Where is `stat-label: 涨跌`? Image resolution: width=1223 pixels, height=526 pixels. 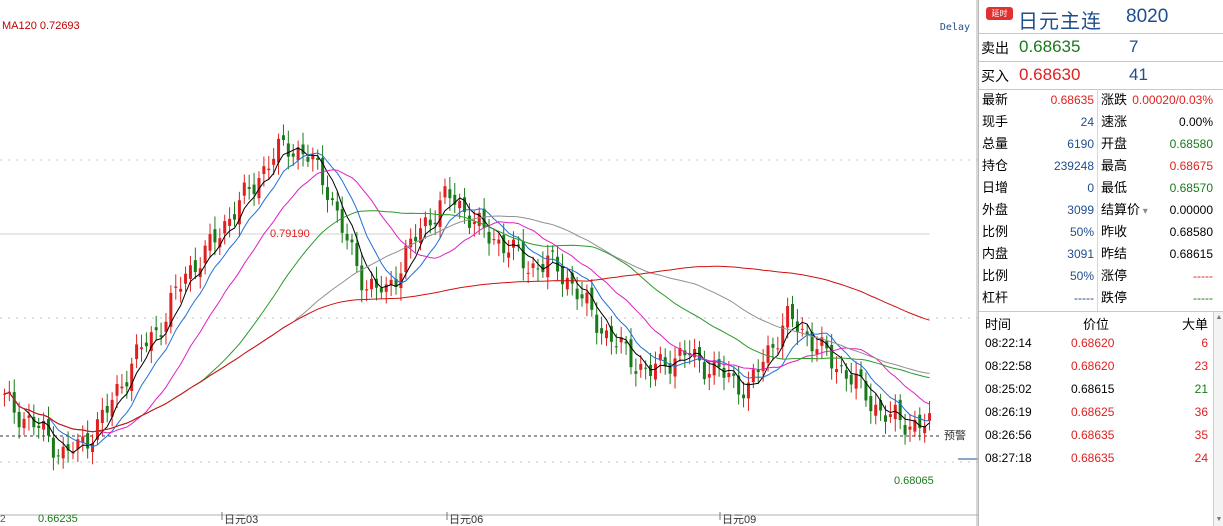 stat-label: 涨跌 is located at coordinates (1114, 99).